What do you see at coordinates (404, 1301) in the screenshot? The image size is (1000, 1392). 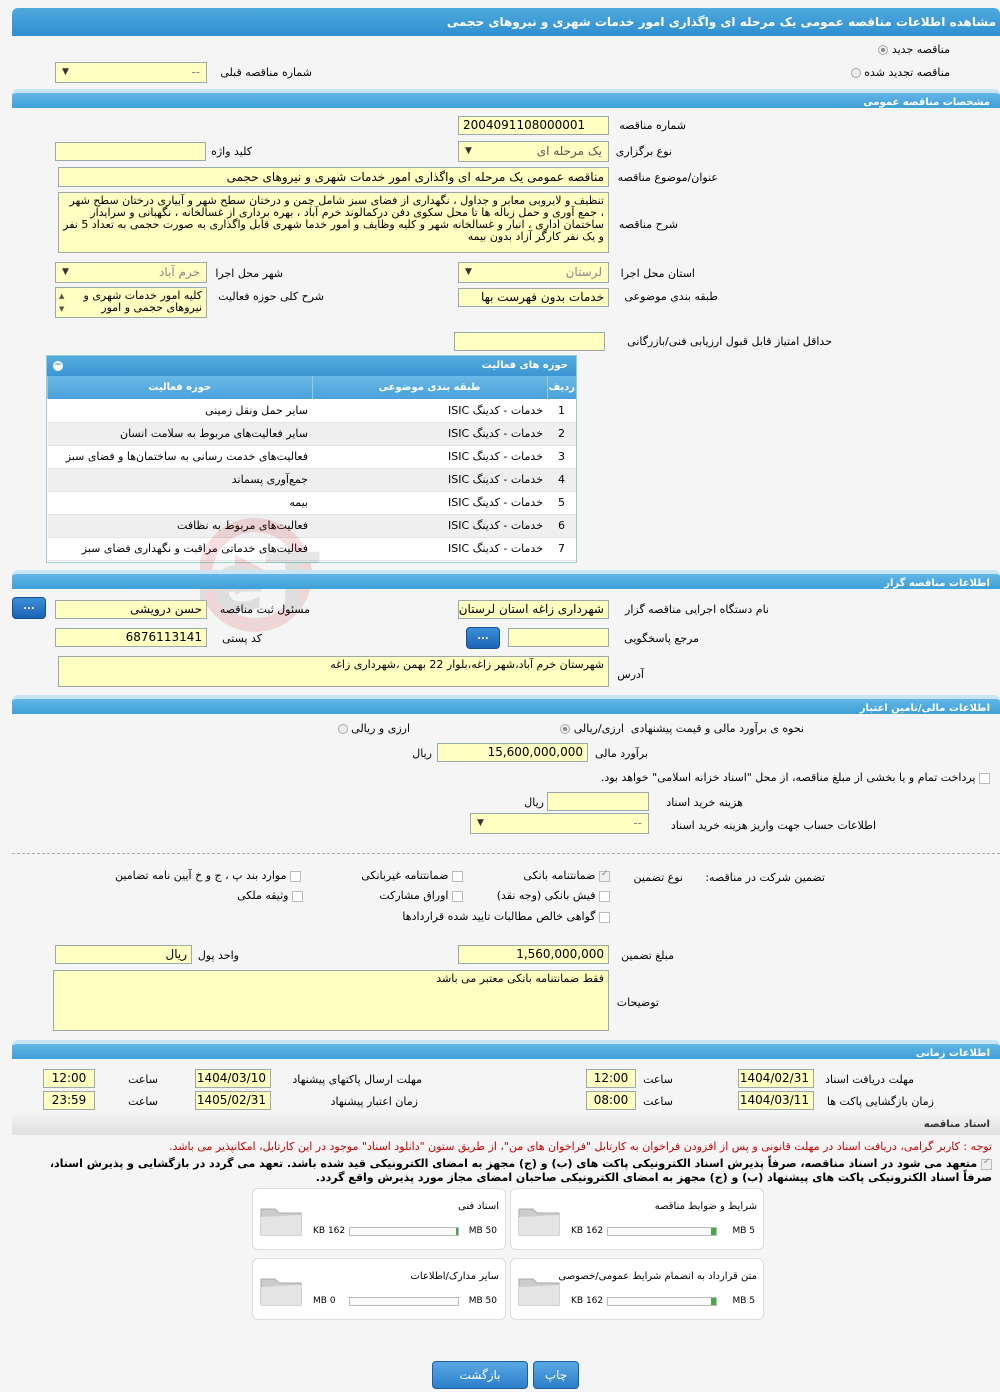 I see `document-progress` at bounding box center [404, 1301].